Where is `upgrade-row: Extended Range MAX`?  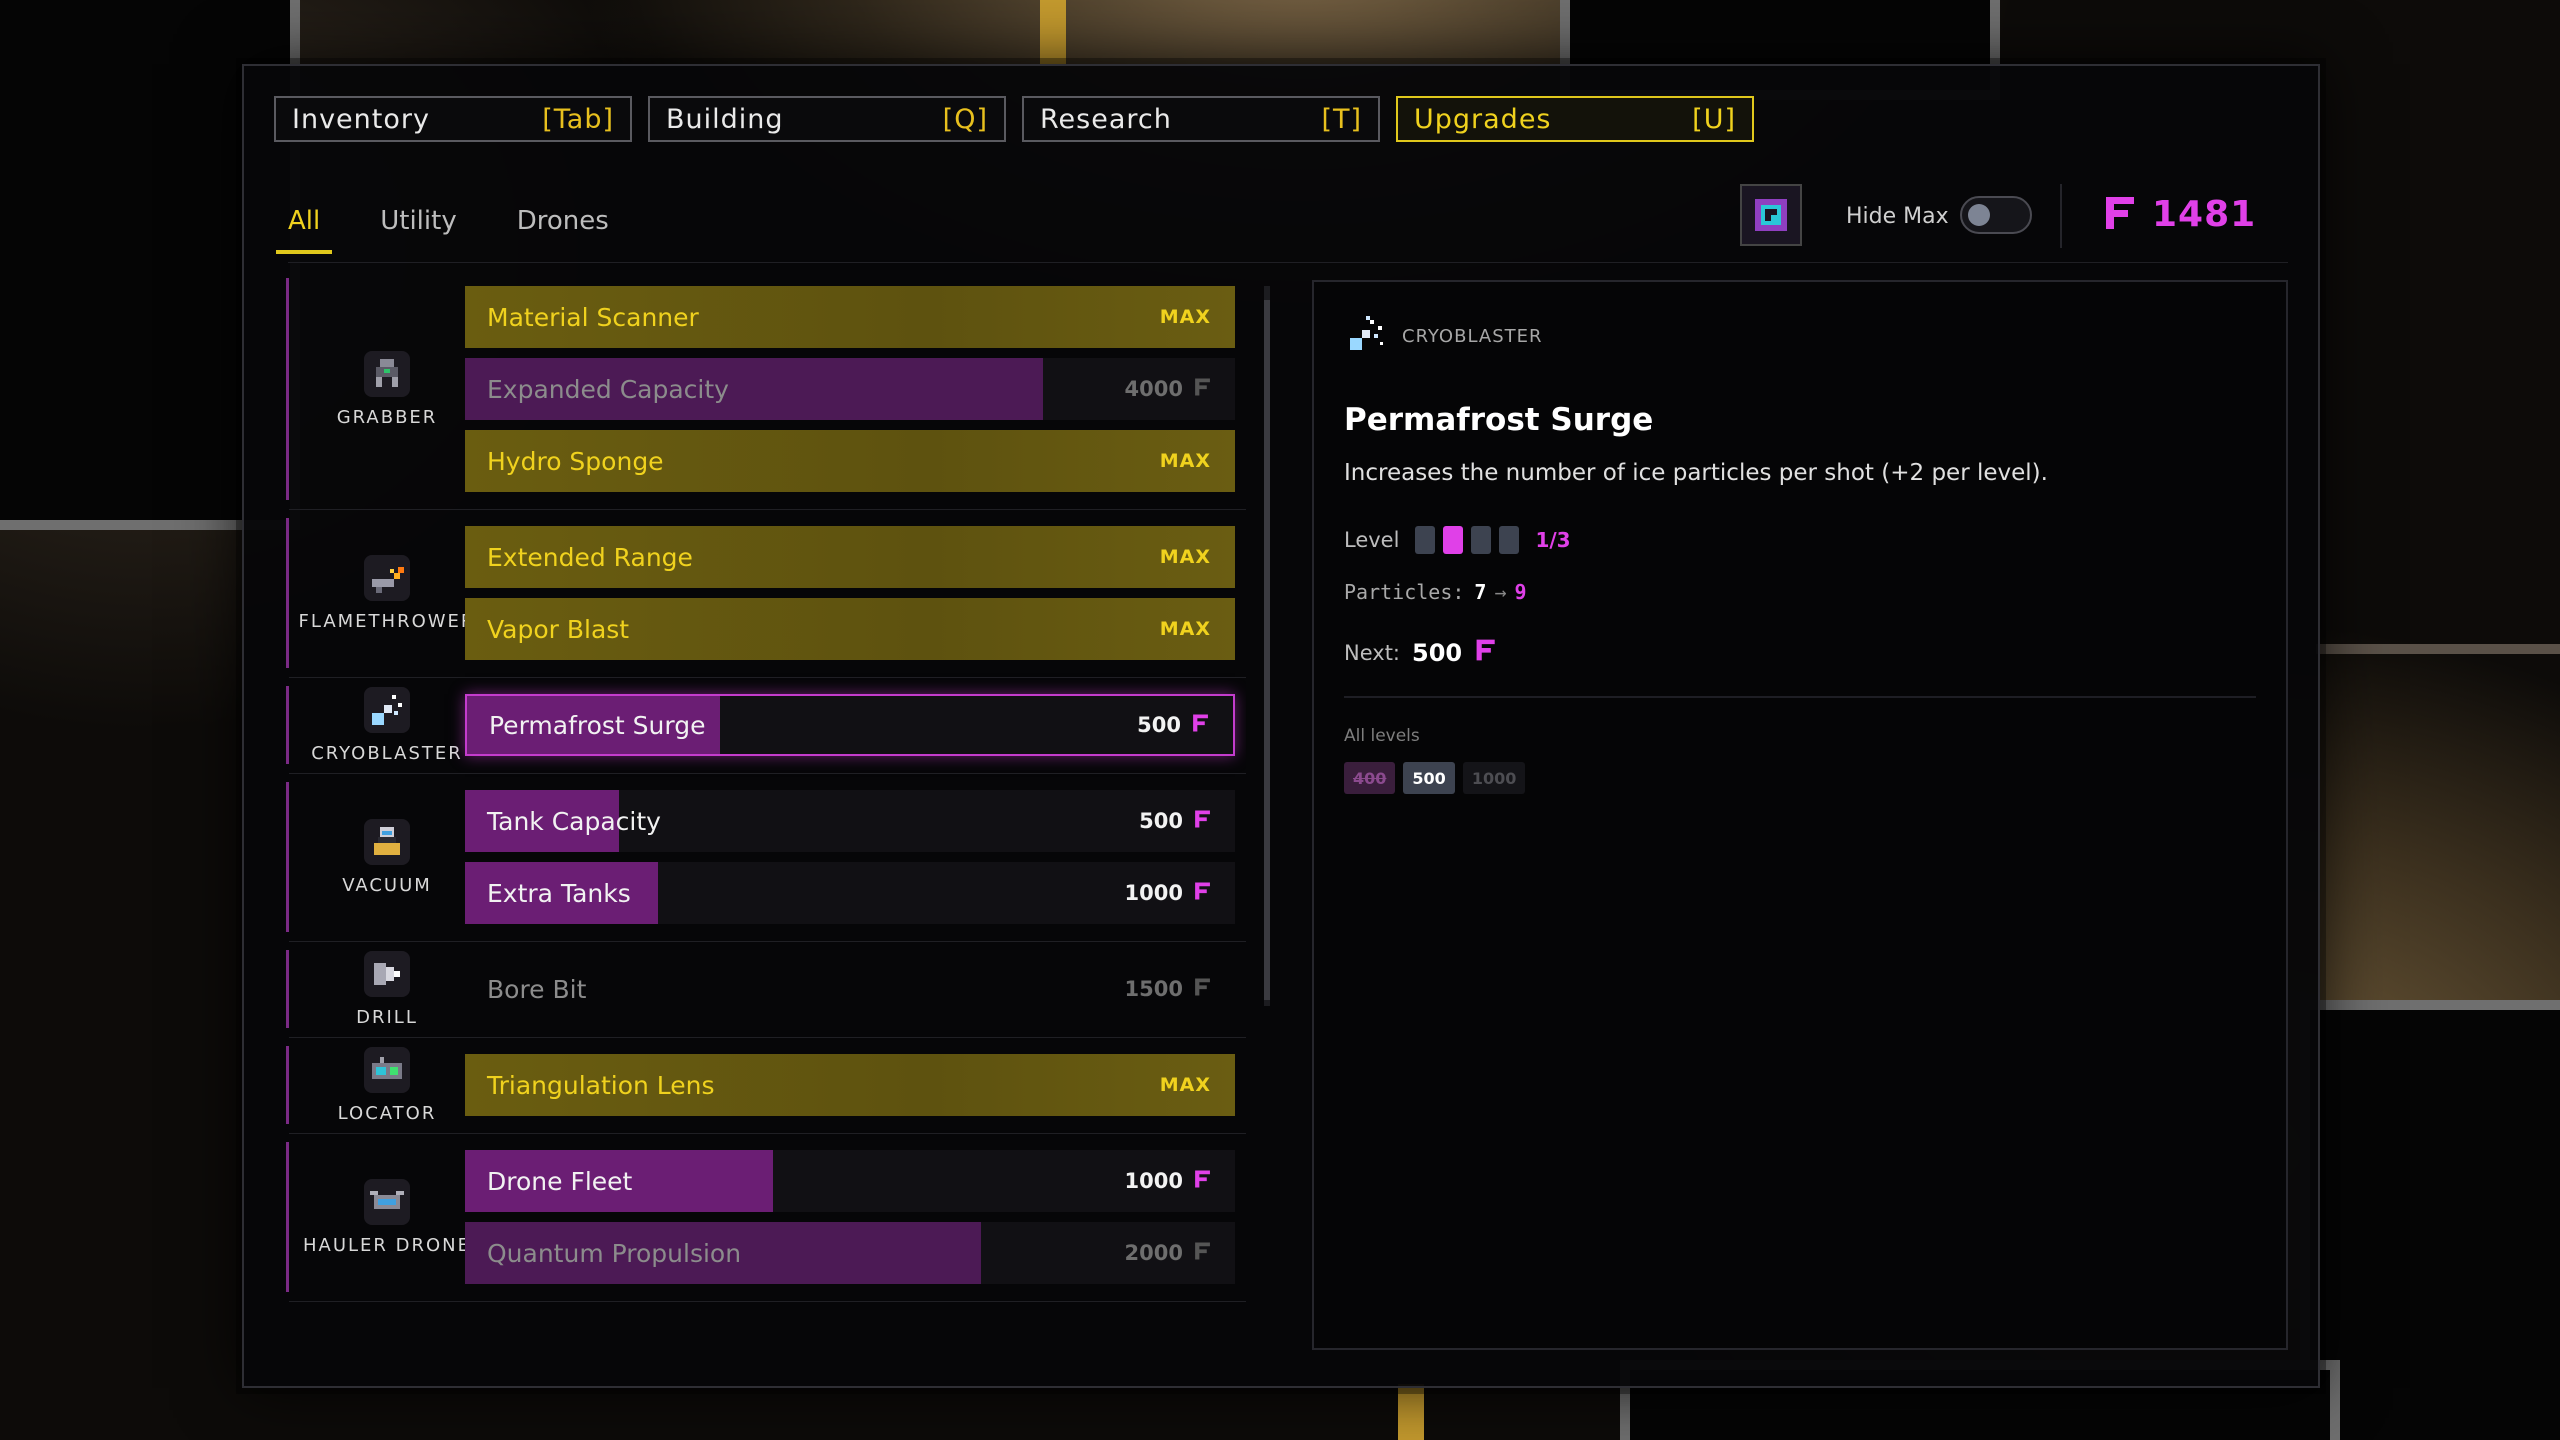 upgrade-row: Extended Range MAX is located at coordinates (850, 557).